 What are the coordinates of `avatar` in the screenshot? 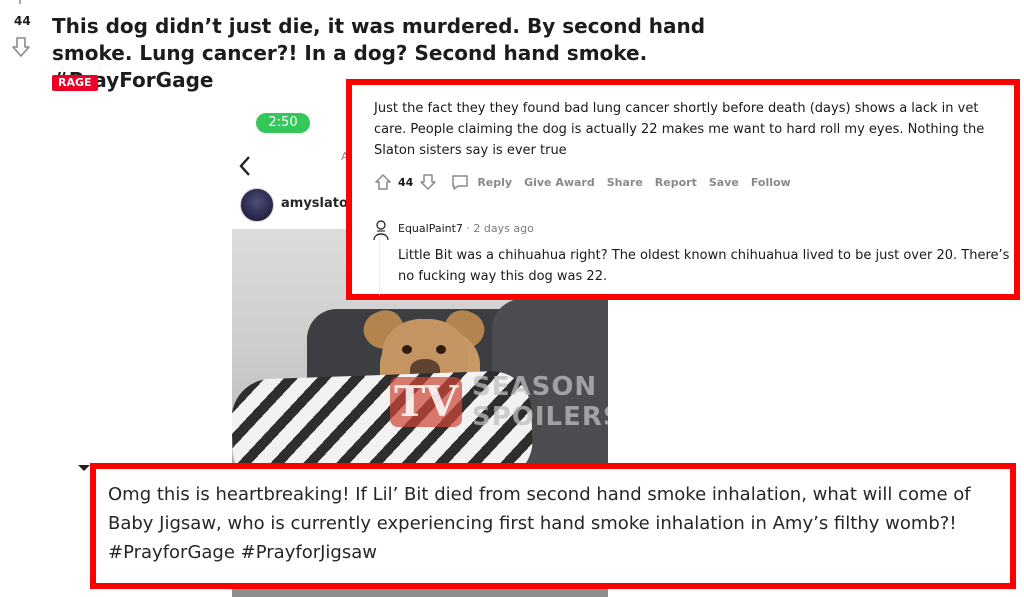 It's located at (257, 205).